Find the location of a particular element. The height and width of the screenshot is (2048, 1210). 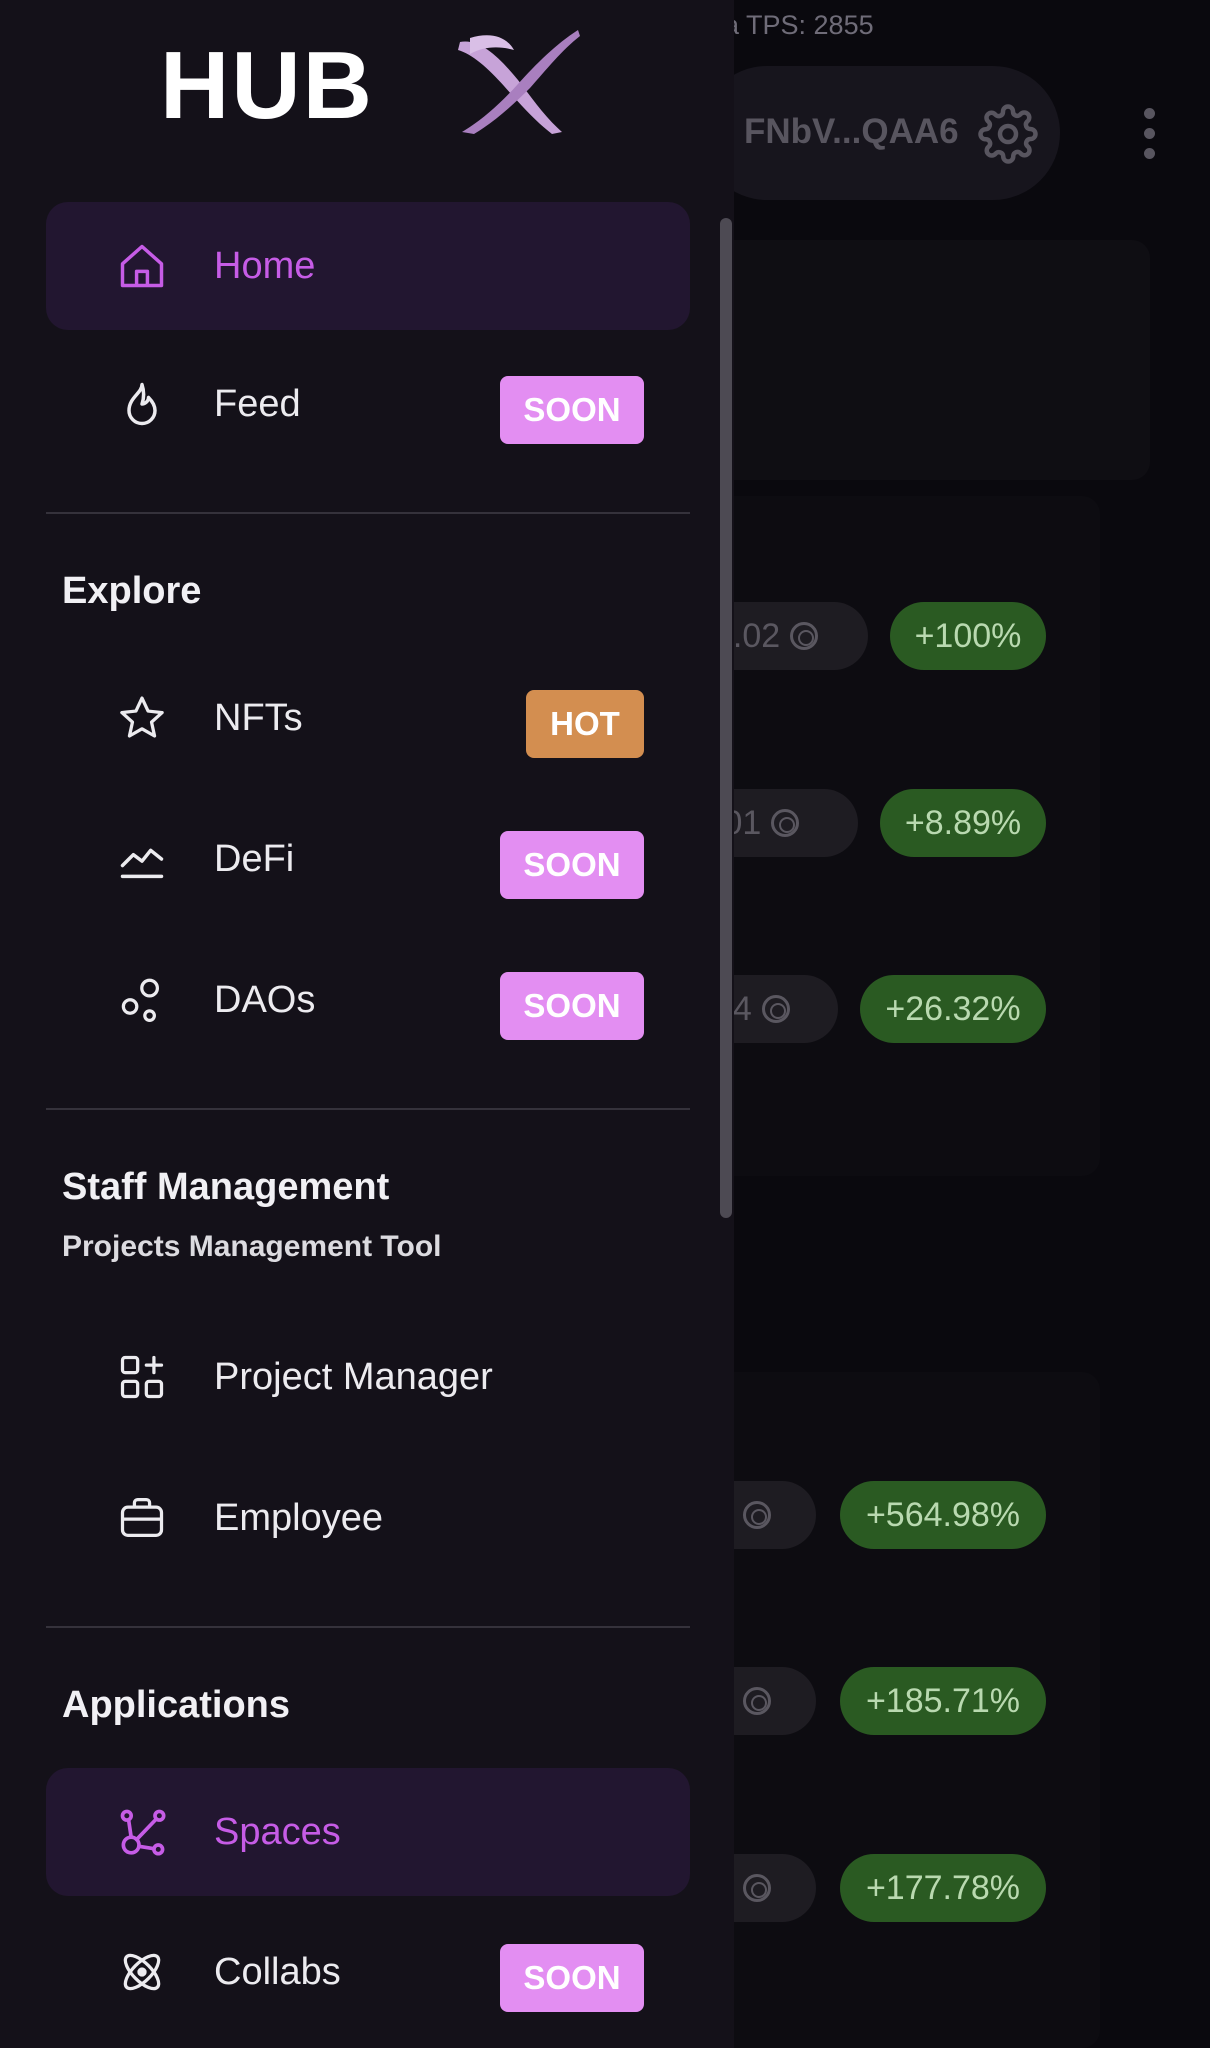

menu-label: DAOs is located at coordinates (265, 1000).